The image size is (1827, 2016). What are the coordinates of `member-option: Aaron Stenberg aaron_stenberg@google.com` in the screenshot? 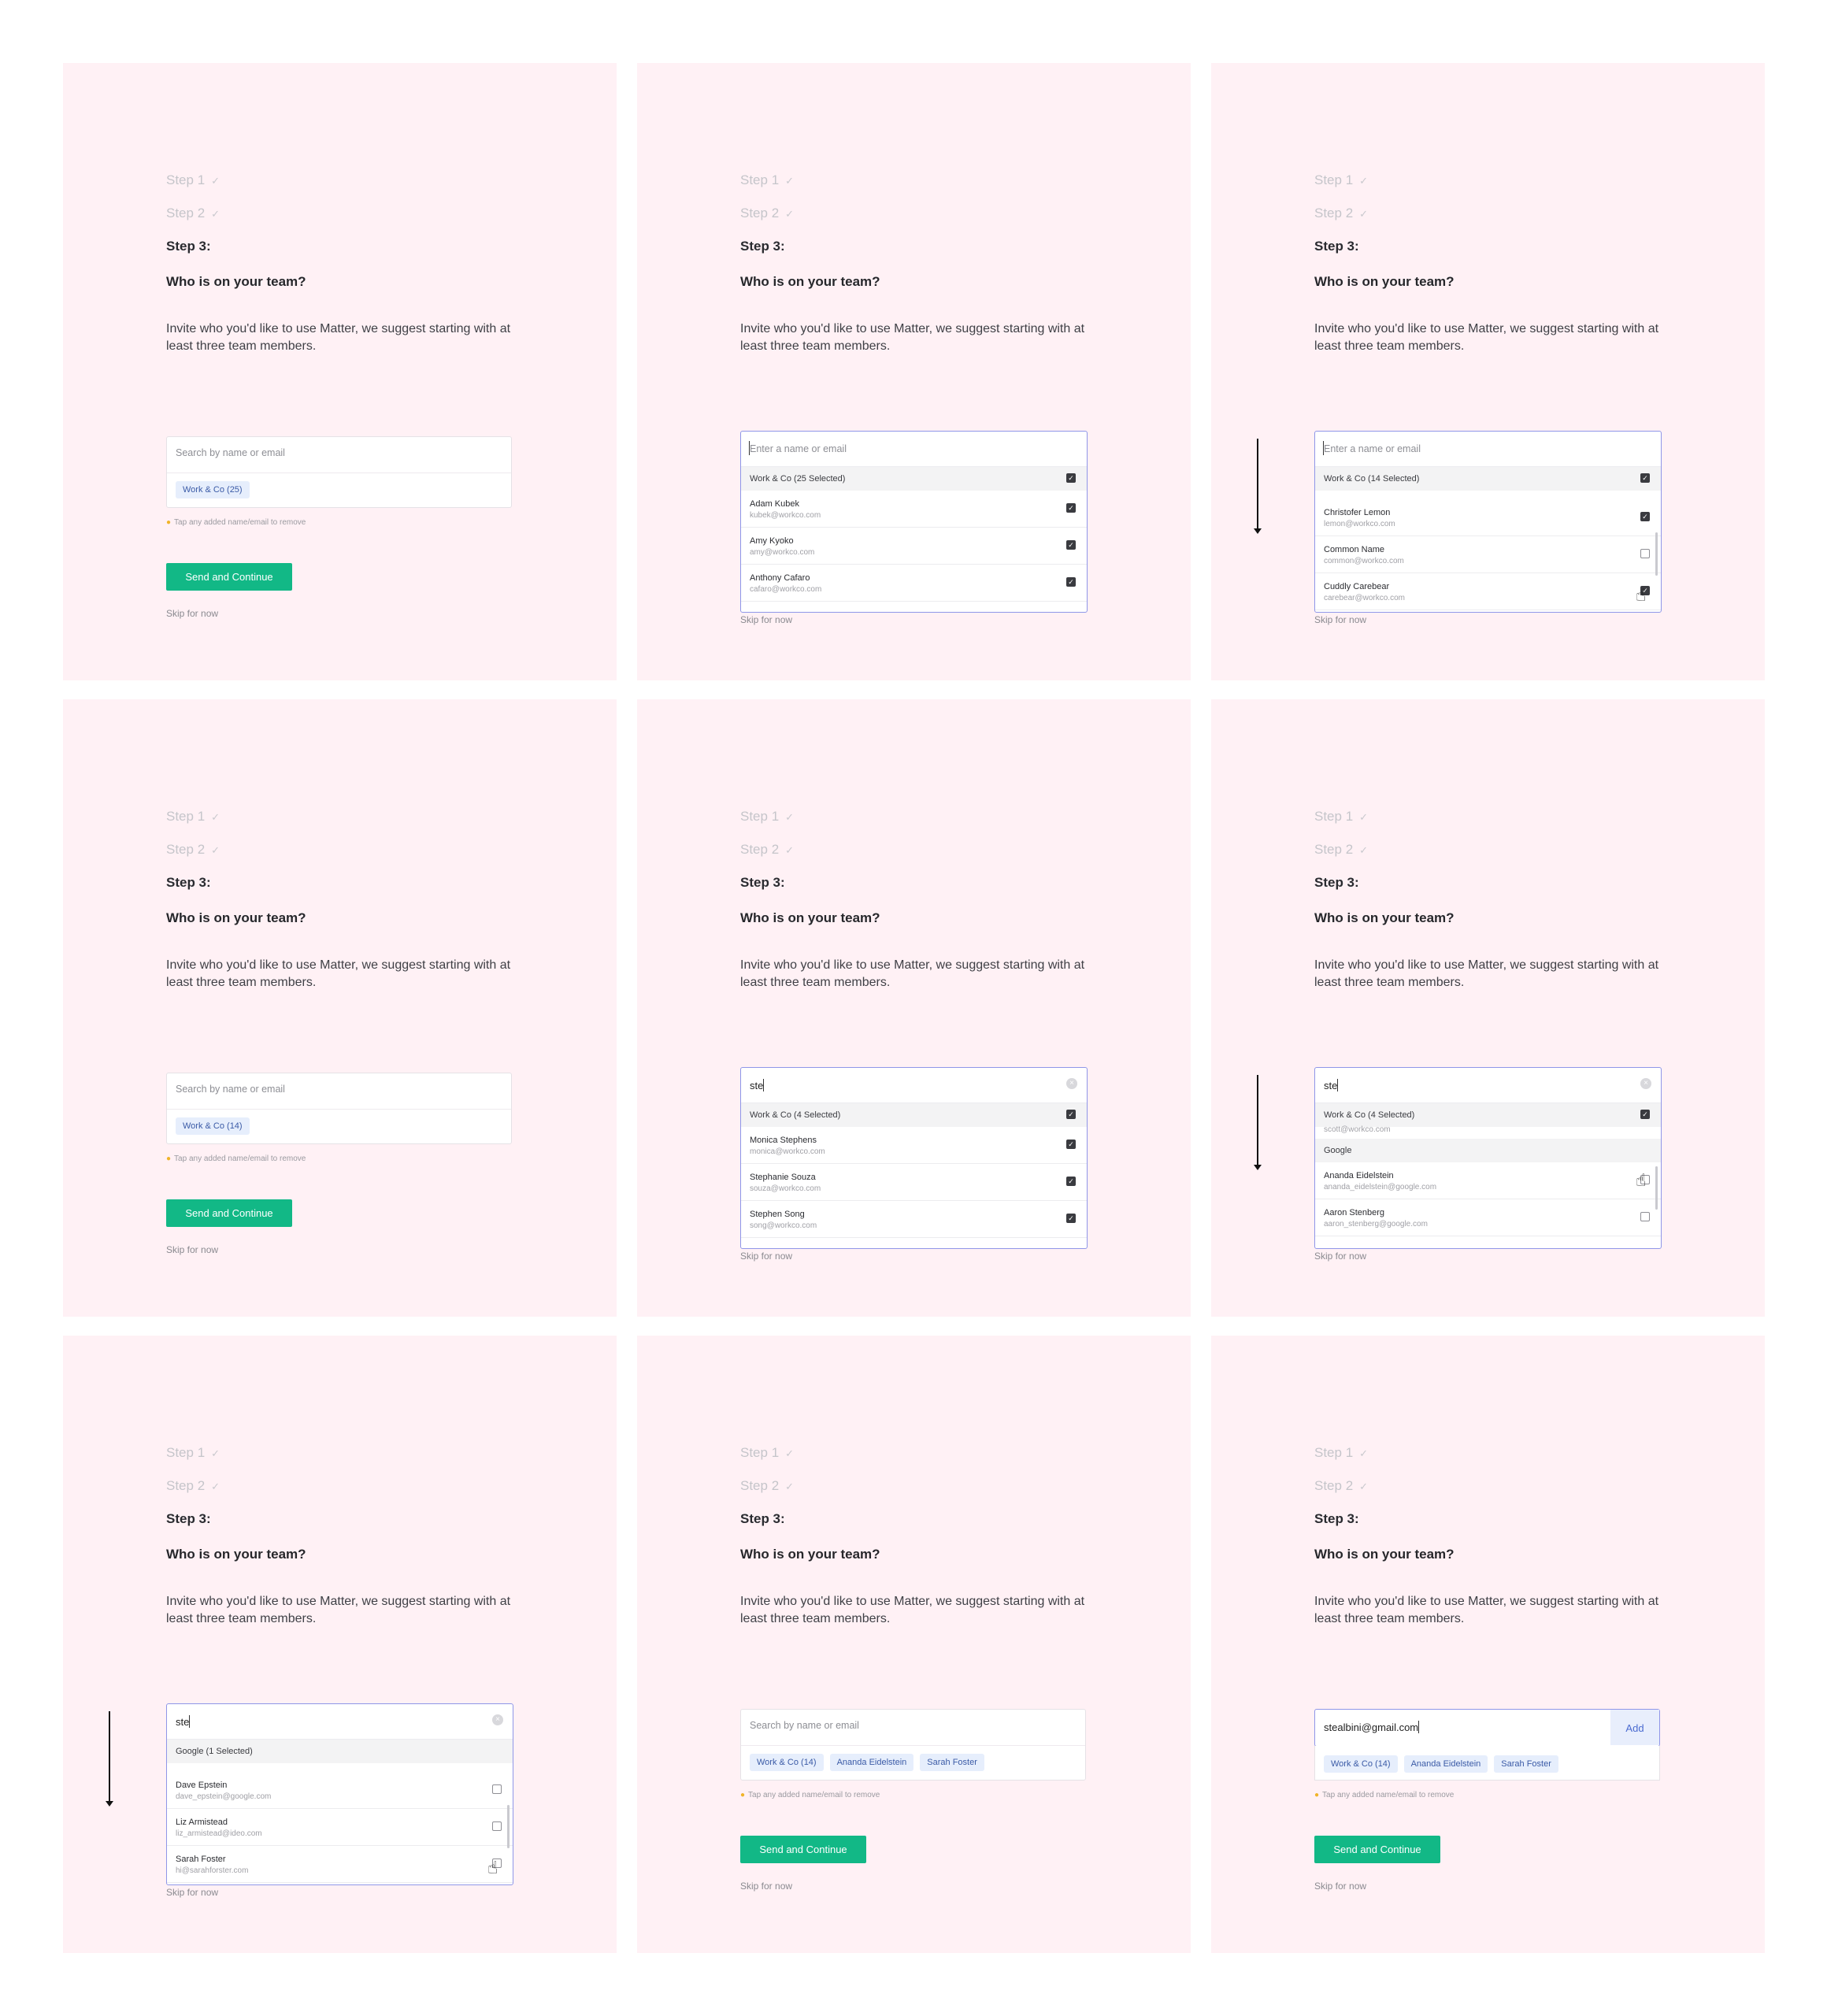 It's located at (1488, 1217).